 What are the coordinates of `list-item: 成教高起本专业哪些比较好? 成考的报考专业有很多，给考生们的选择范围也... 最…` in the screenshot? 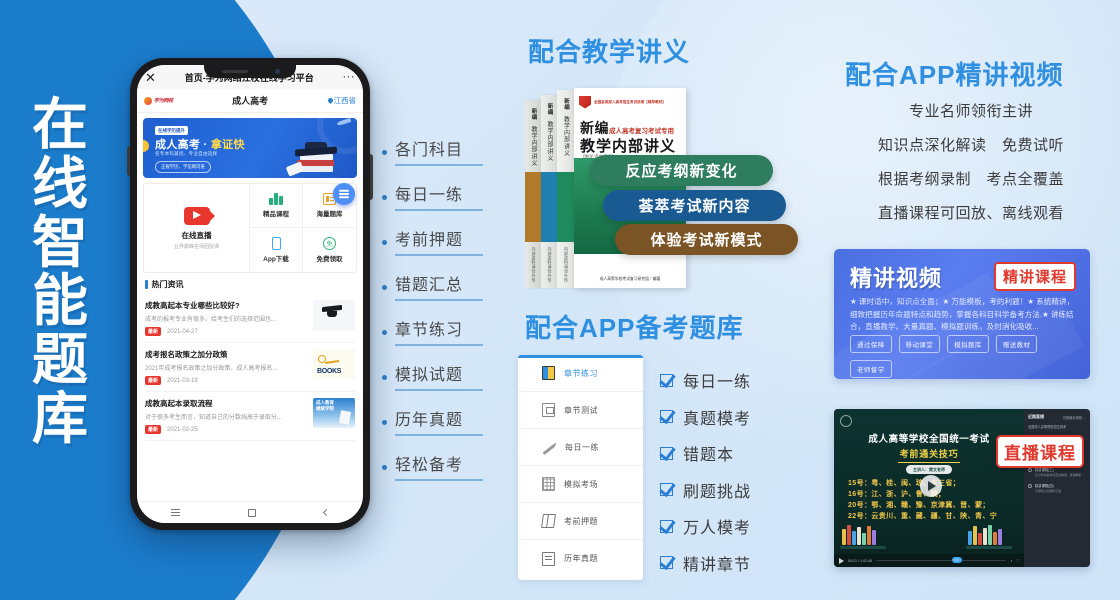 It's located at (250, 318).